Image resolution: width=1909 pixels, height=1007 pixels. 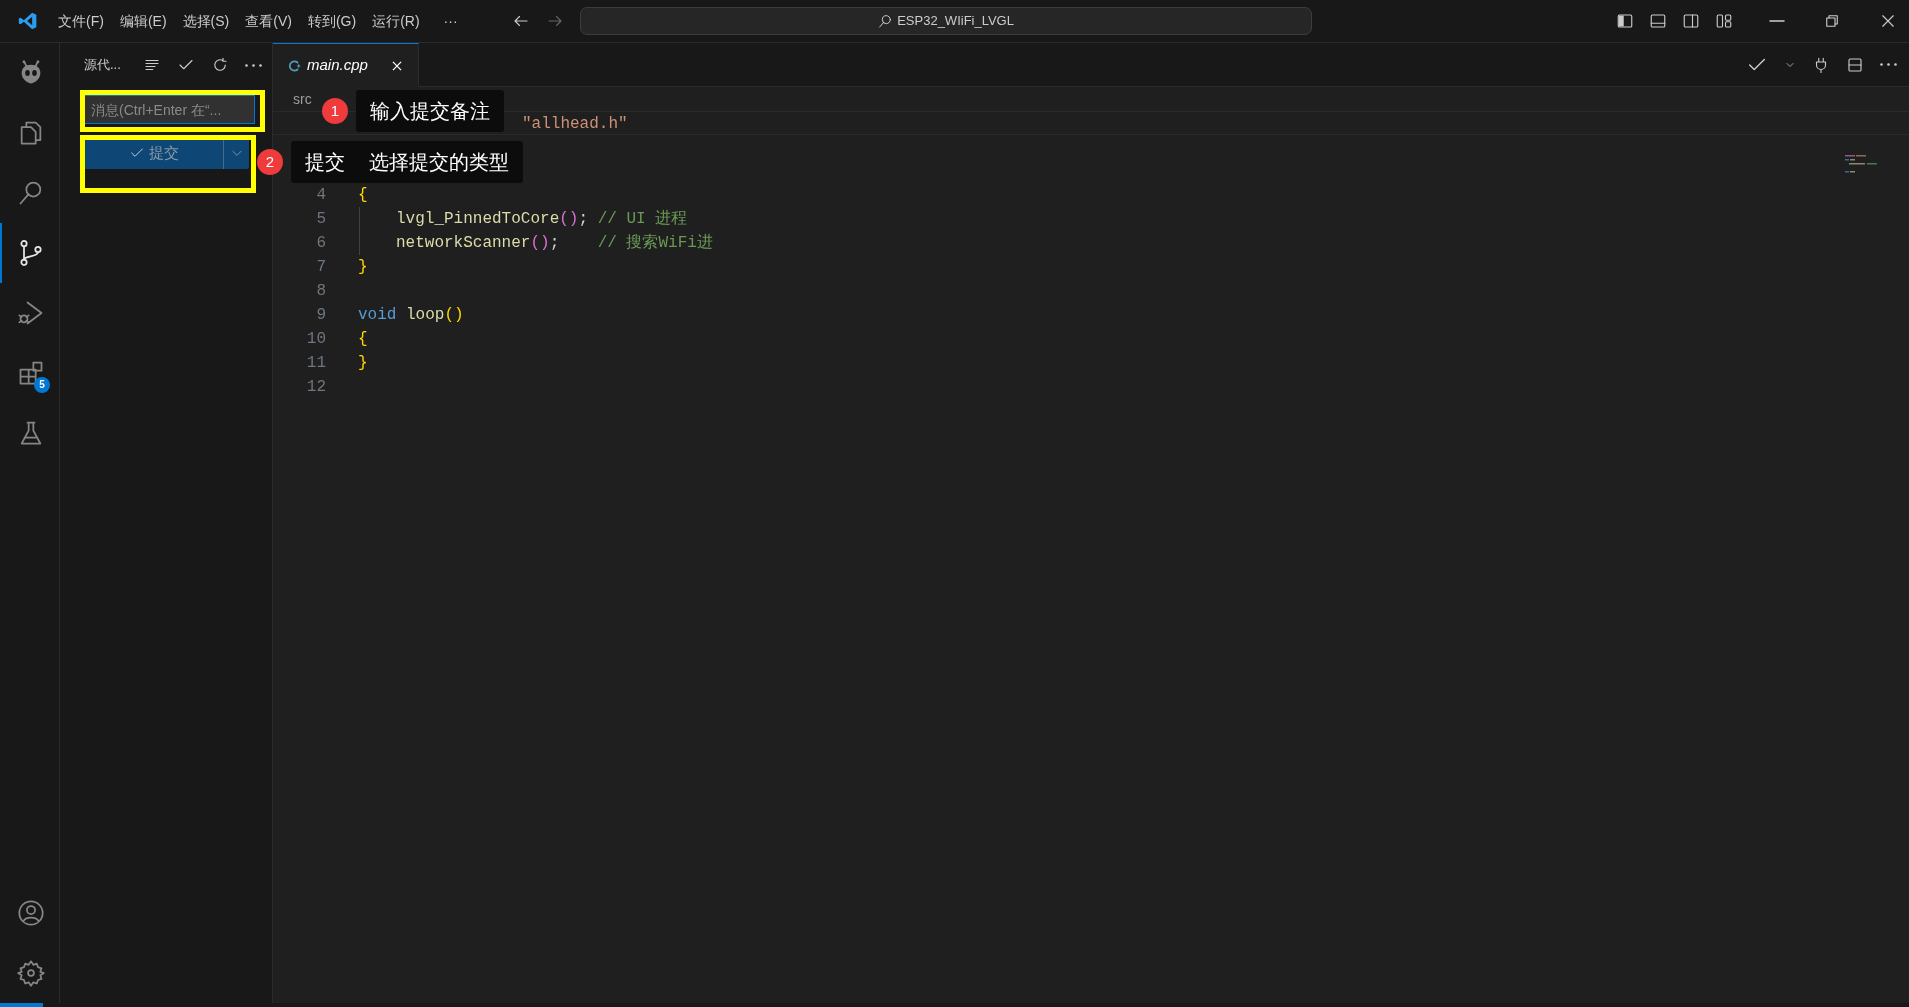 I want to click on line-number: 10, so click(x=315, y=339).